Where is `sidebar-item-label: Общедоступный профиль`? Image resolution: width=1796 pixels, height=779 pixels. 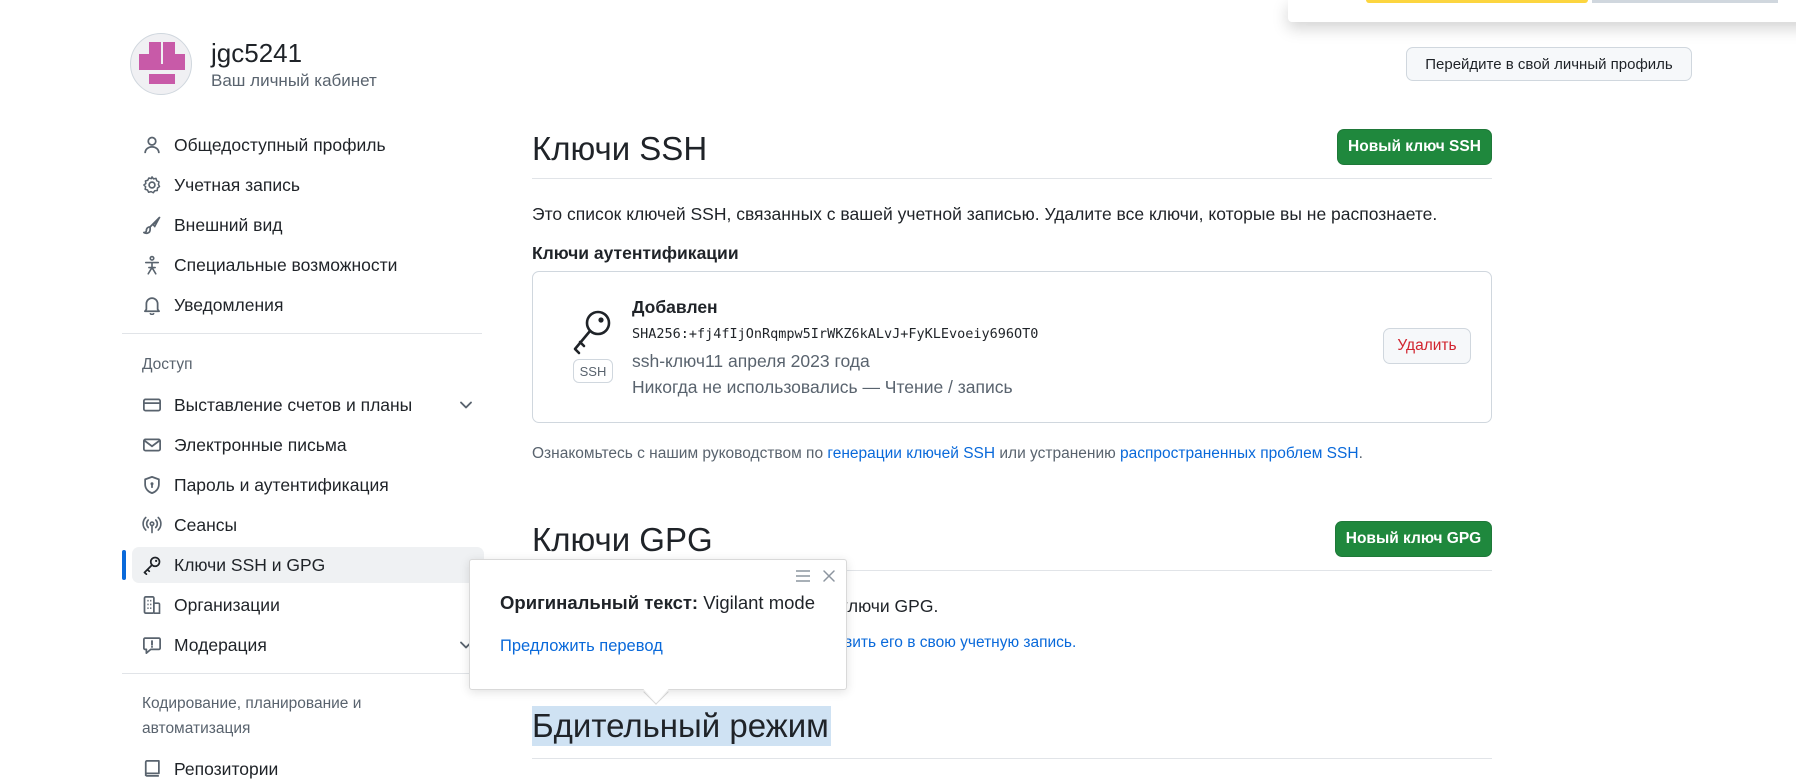
sidebar-item-label: Общедоступный профиль is located at coordinates (280, 144).